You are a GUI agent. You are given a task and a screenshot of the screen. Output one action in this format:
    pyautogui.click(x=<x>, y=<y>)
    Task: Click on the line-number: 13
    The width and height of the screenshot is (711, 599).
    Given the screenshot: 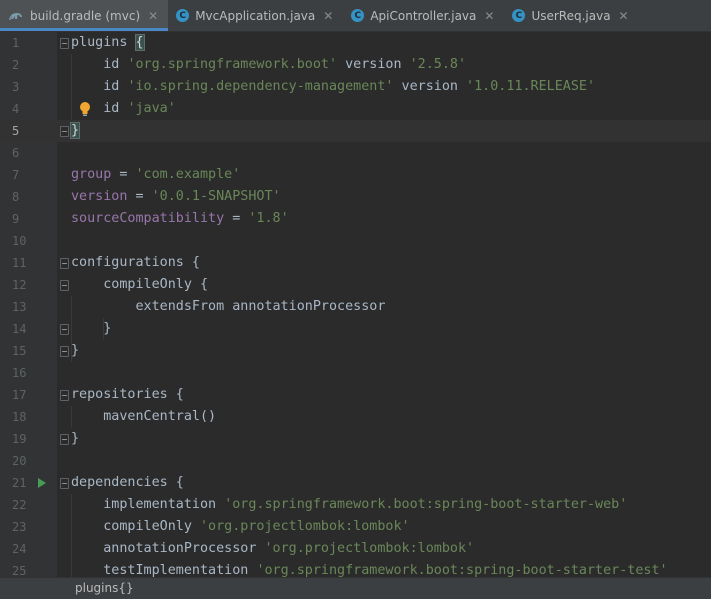 What is the action you would take?
    pyautogui.click(x=19, y=307)
    